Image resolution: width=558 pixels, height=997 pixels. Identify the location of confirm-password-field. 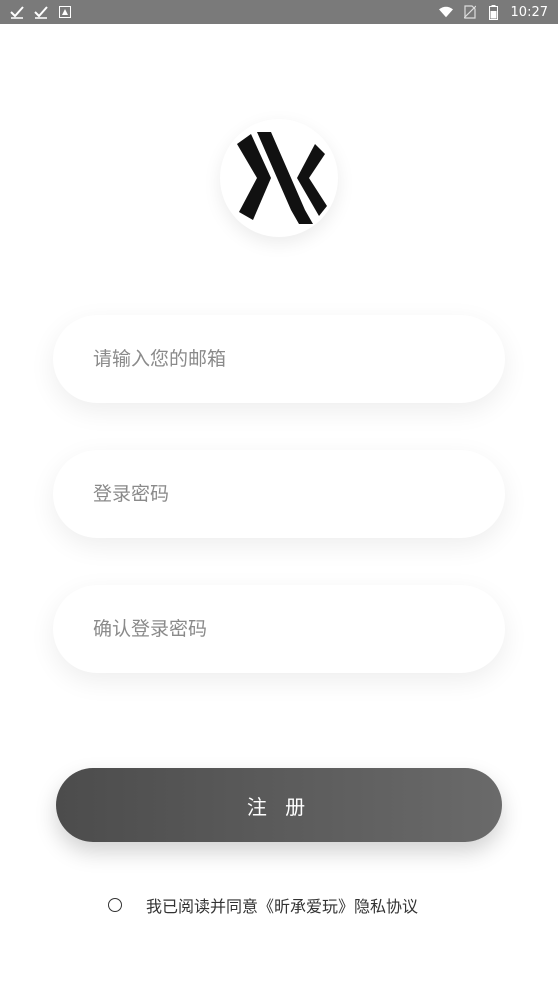
(279, 629).